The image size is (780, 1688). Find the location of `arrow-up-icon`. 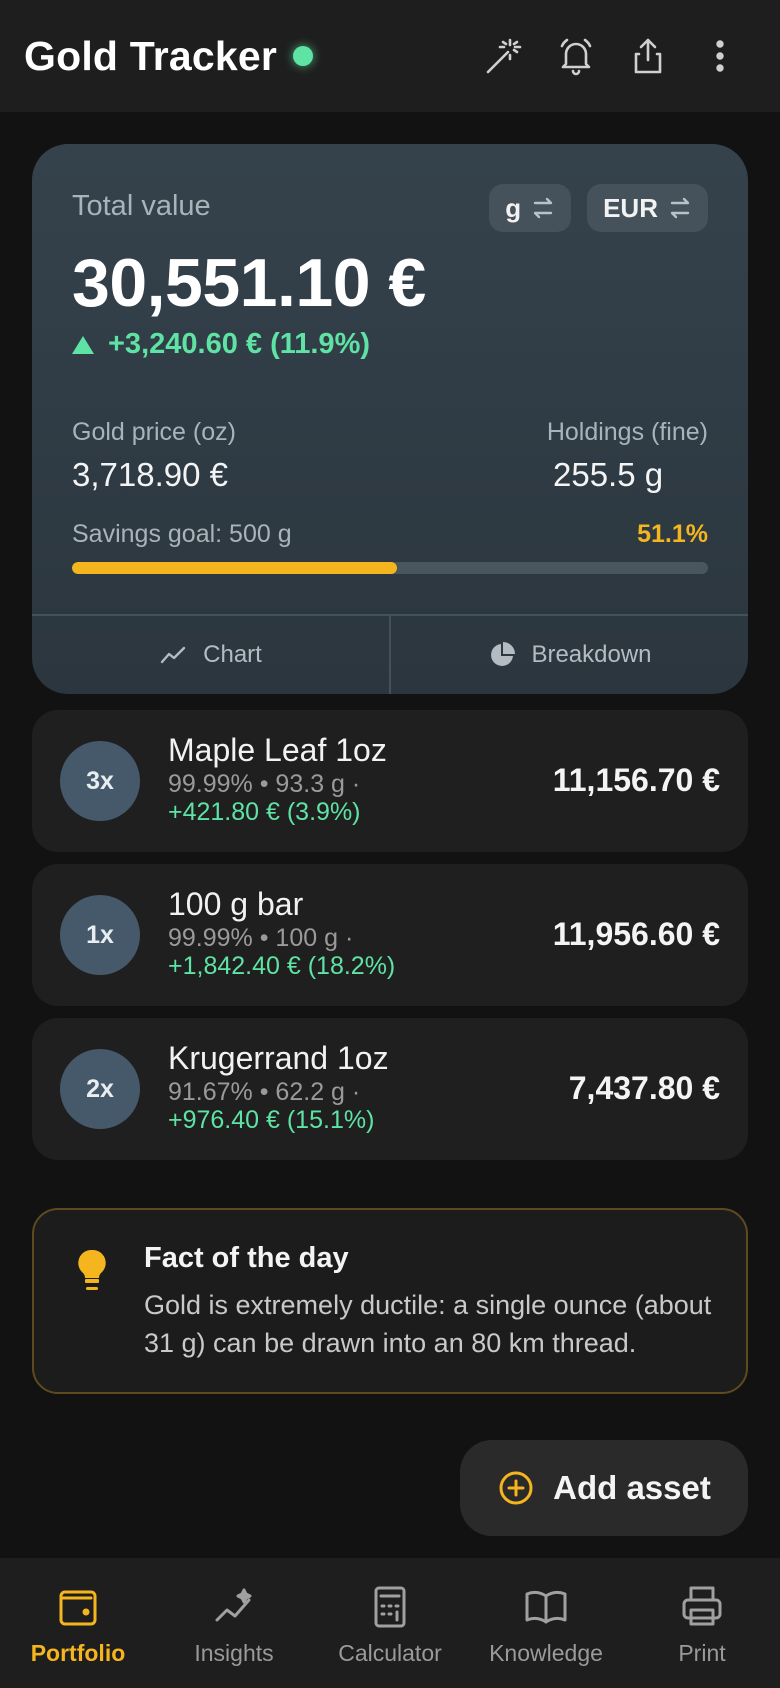

arrow-up-icon is located at coordinates (83, 344).